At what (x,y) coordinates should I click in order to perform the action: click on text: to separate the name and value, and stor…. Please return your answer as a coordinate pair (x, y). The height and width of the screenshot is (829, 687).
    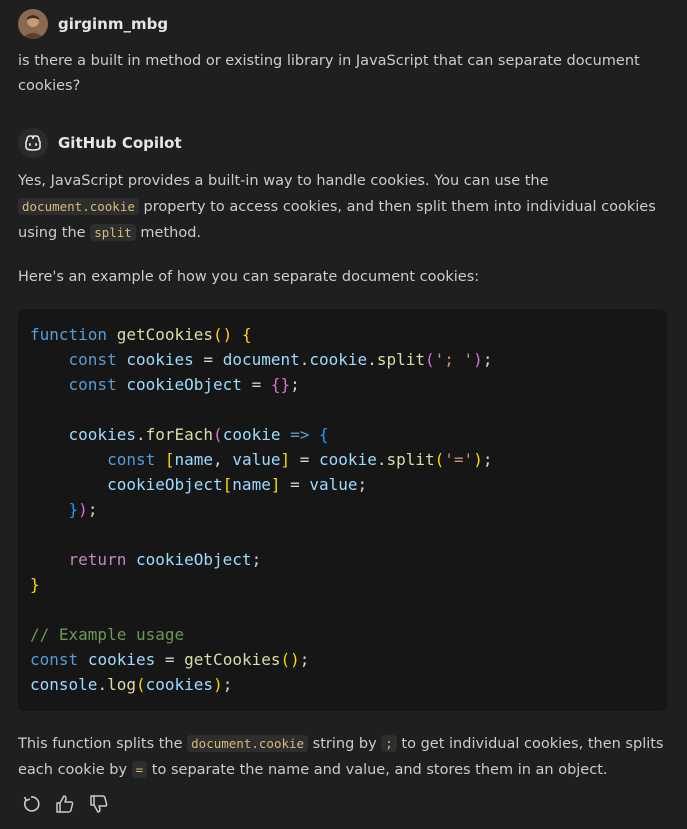
    Looking at the image, I should click on (377, 770).